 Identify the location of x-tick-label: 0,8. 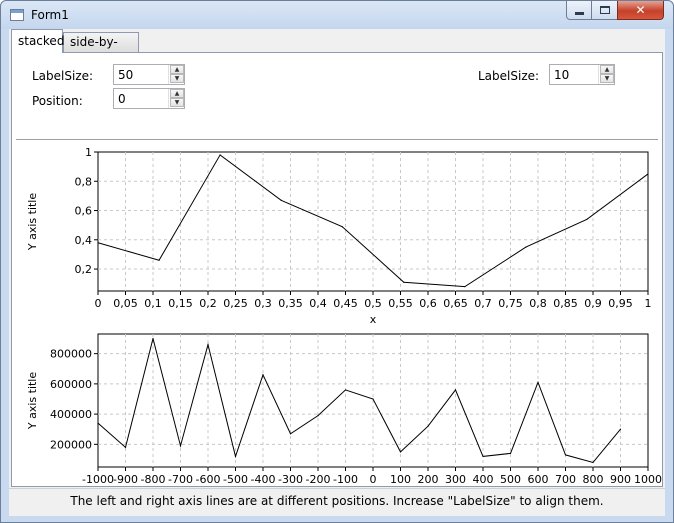
(538, 303).